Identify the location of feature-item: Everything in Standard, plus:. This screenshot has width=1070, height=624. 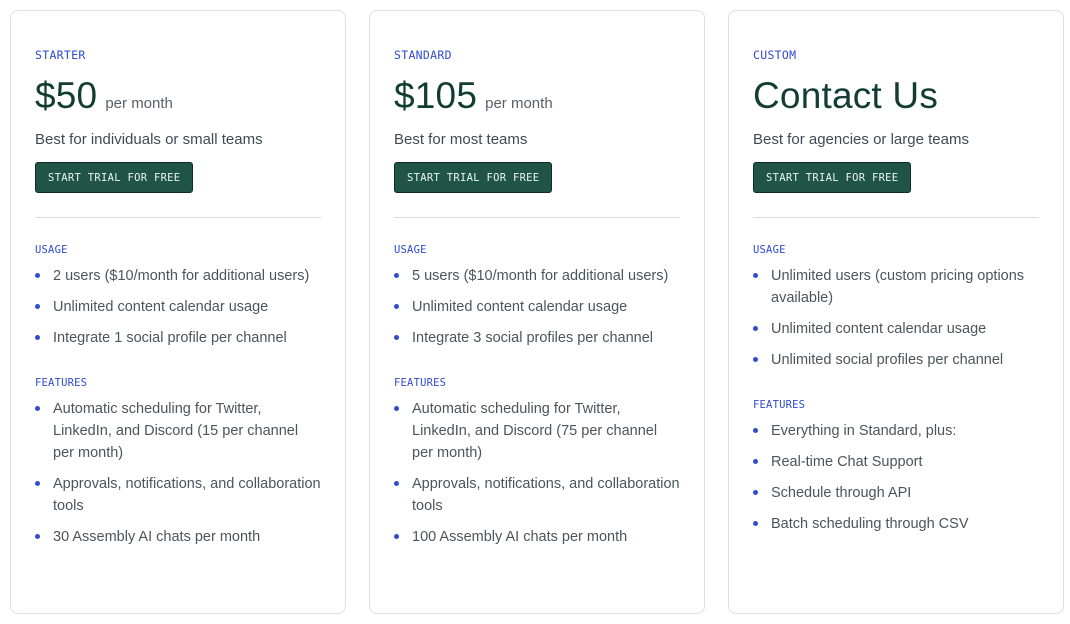
(896, 431).